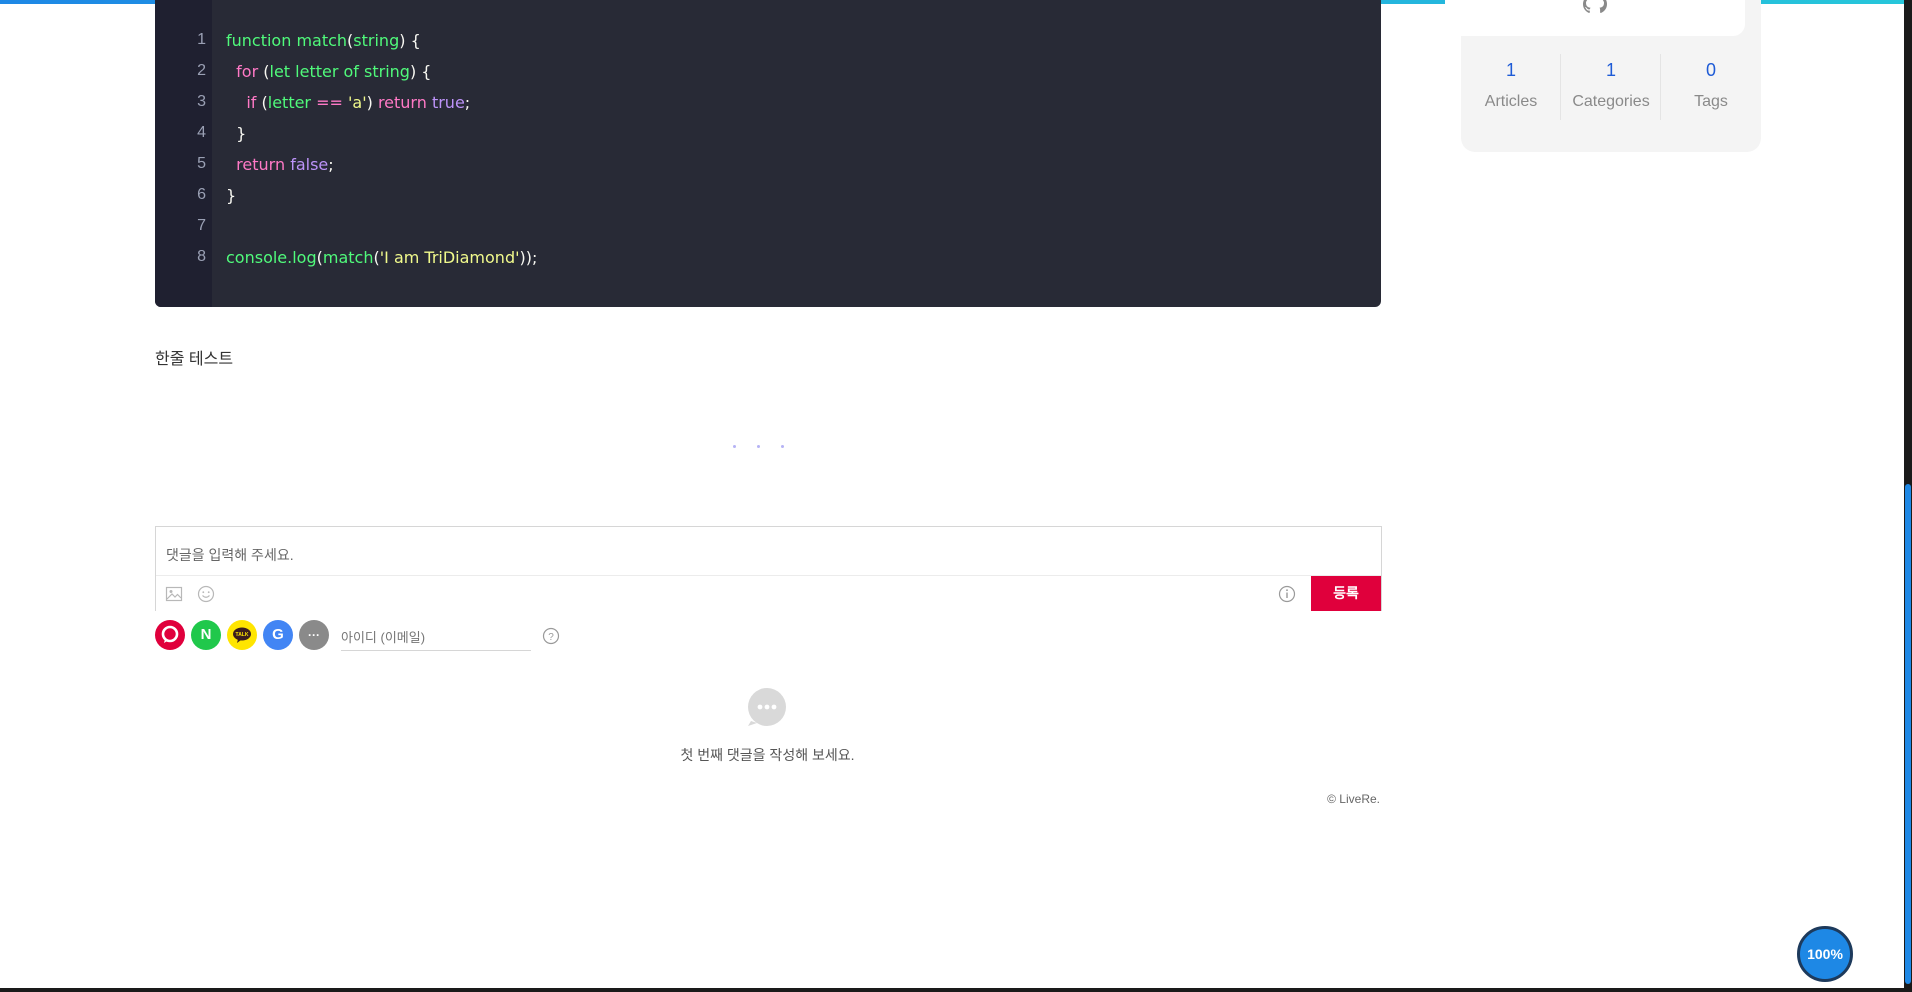  What do you see at coordinates (376, 40) in the screenshot?
I see `code-token: string` at bounding box center [376, 40].